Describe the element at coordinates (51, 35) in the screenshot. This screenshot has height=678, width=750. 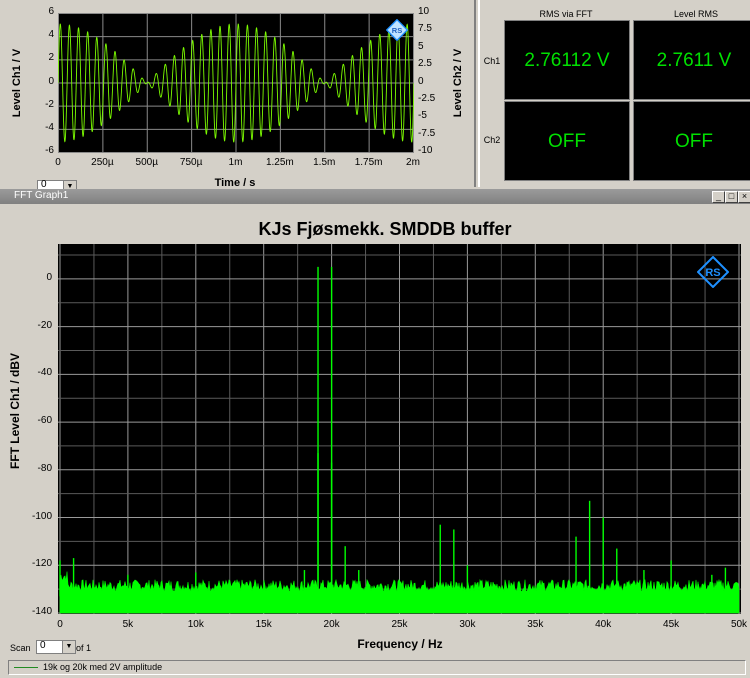
I see `time-y-left-tick: 4` at that location.